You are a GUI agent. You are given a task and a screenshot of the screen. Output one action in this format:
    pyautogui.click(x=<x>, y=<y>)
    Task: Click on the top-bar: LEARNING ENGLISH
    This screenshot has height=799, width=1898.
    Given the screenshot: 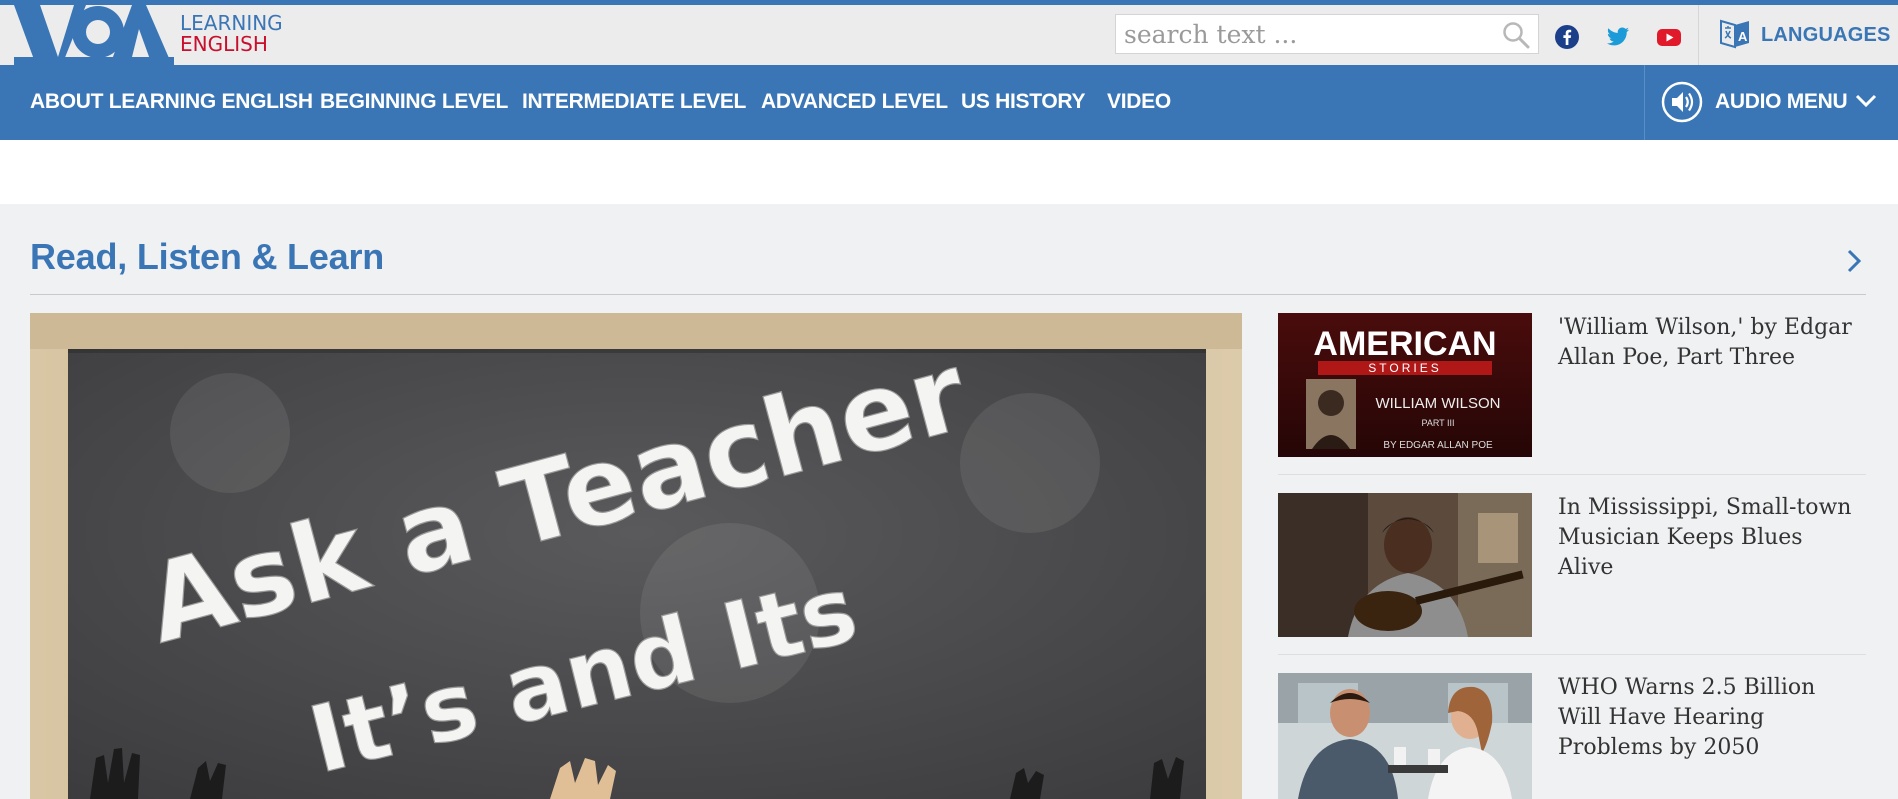 What is the action you would take?
    pyautogui.click(x=949, y=35)
    